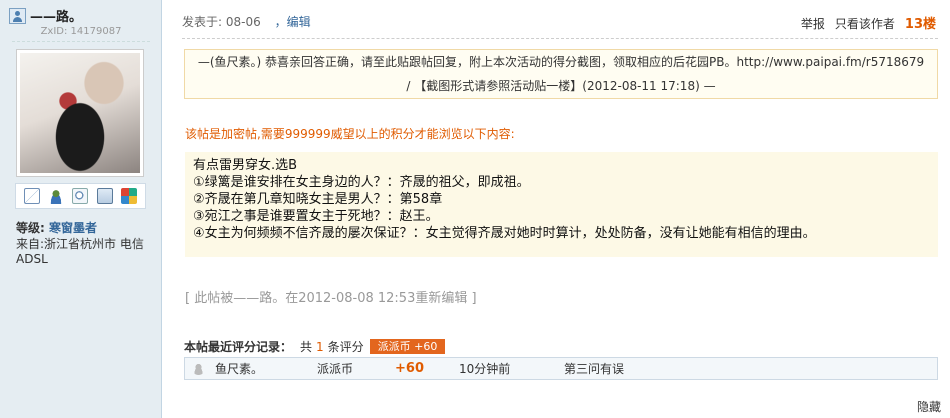 This screenshot has width=950, height=418. I want to click on post-date: 发表于: 08-06, so click(221, 22).